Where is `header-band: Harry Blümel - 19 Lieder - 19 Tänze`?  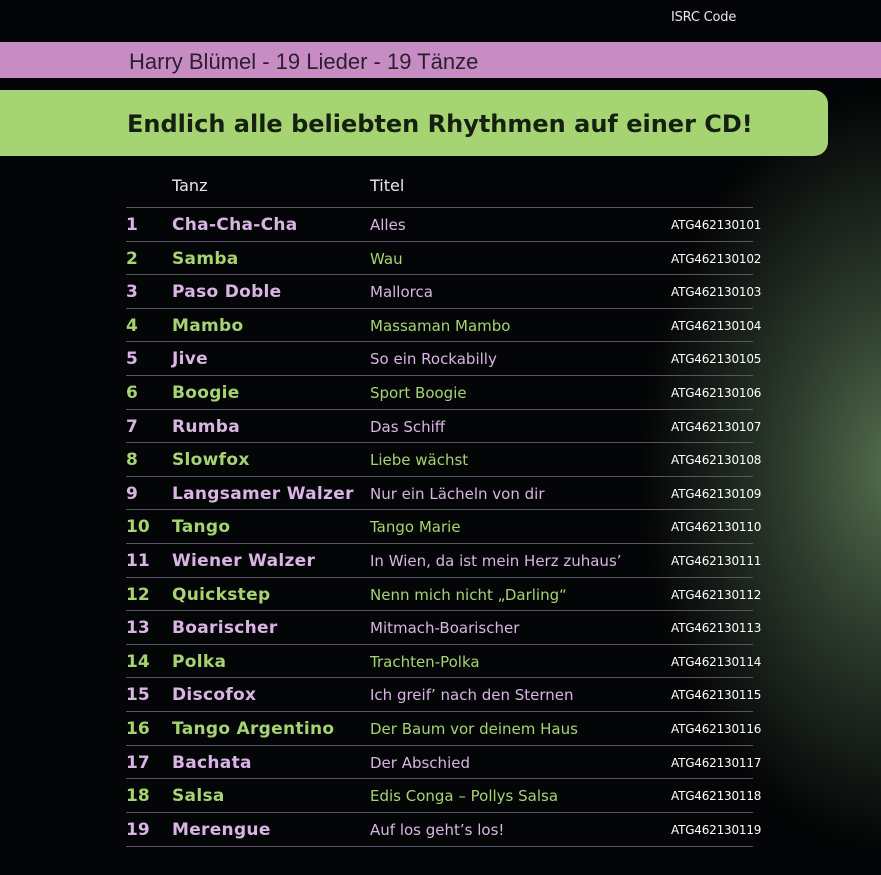 header-band: Harry Blümel - 19 Lieder - 19 Tänze is located at coordinates (440, 60).